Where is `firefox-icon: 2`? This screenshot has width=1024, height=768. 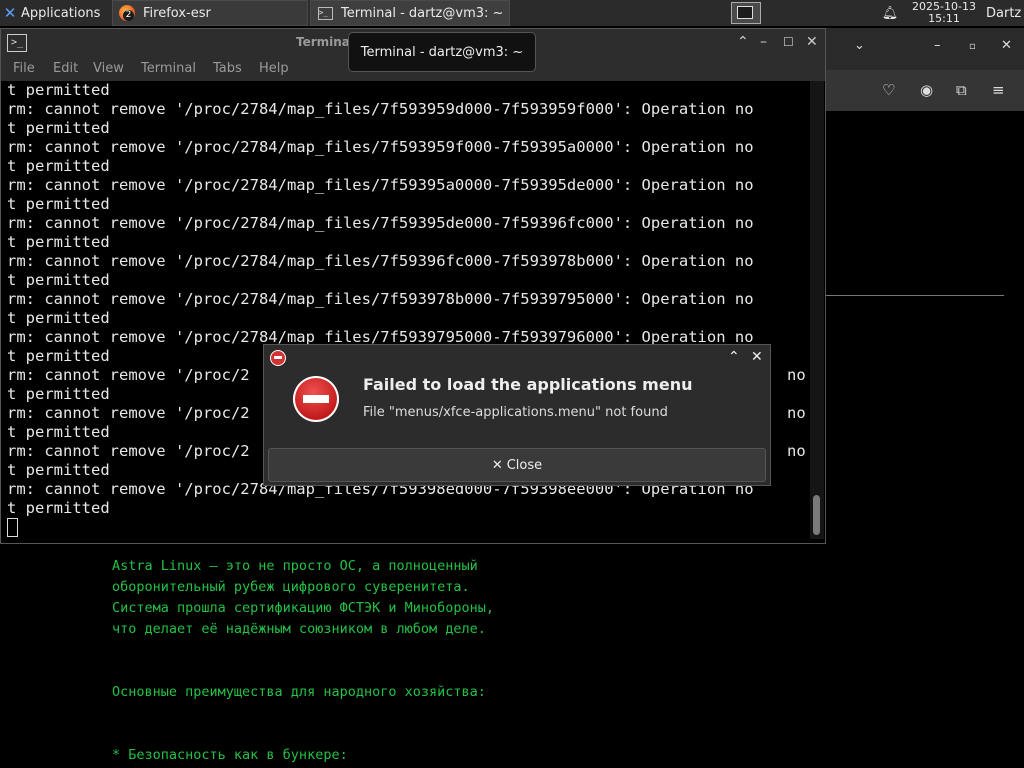 firefox-icon: 2 is located at coordinates (127, 13).